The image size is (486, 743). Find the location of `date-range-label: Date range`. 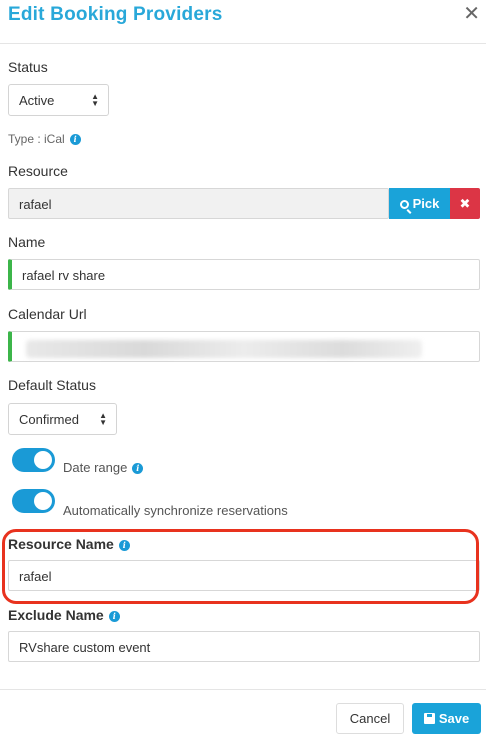

date-range-label: Date range is located at coordinates (95, 467).